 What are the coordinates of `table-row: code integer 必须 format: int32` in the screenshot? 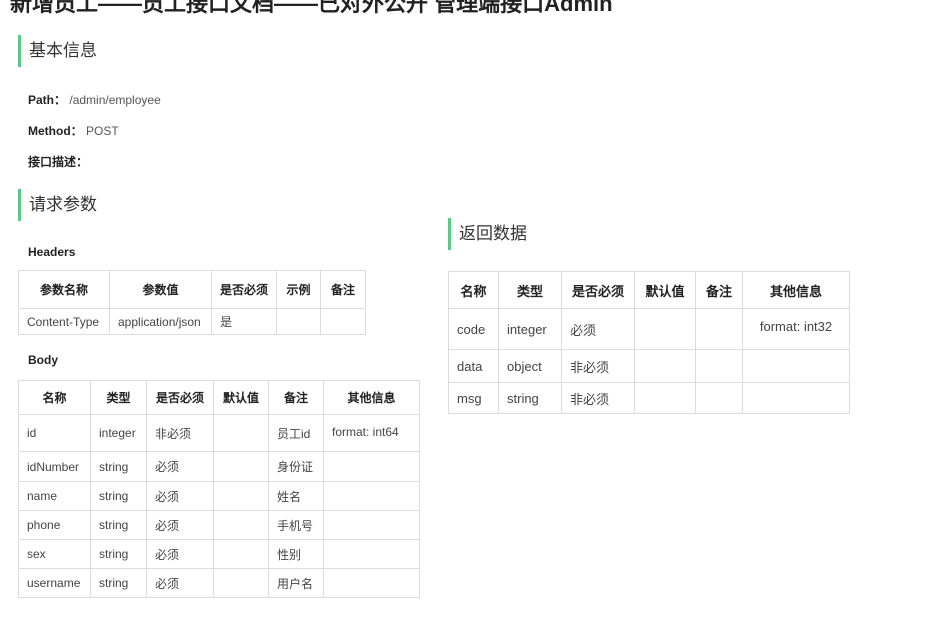 It's located at (649, 329).